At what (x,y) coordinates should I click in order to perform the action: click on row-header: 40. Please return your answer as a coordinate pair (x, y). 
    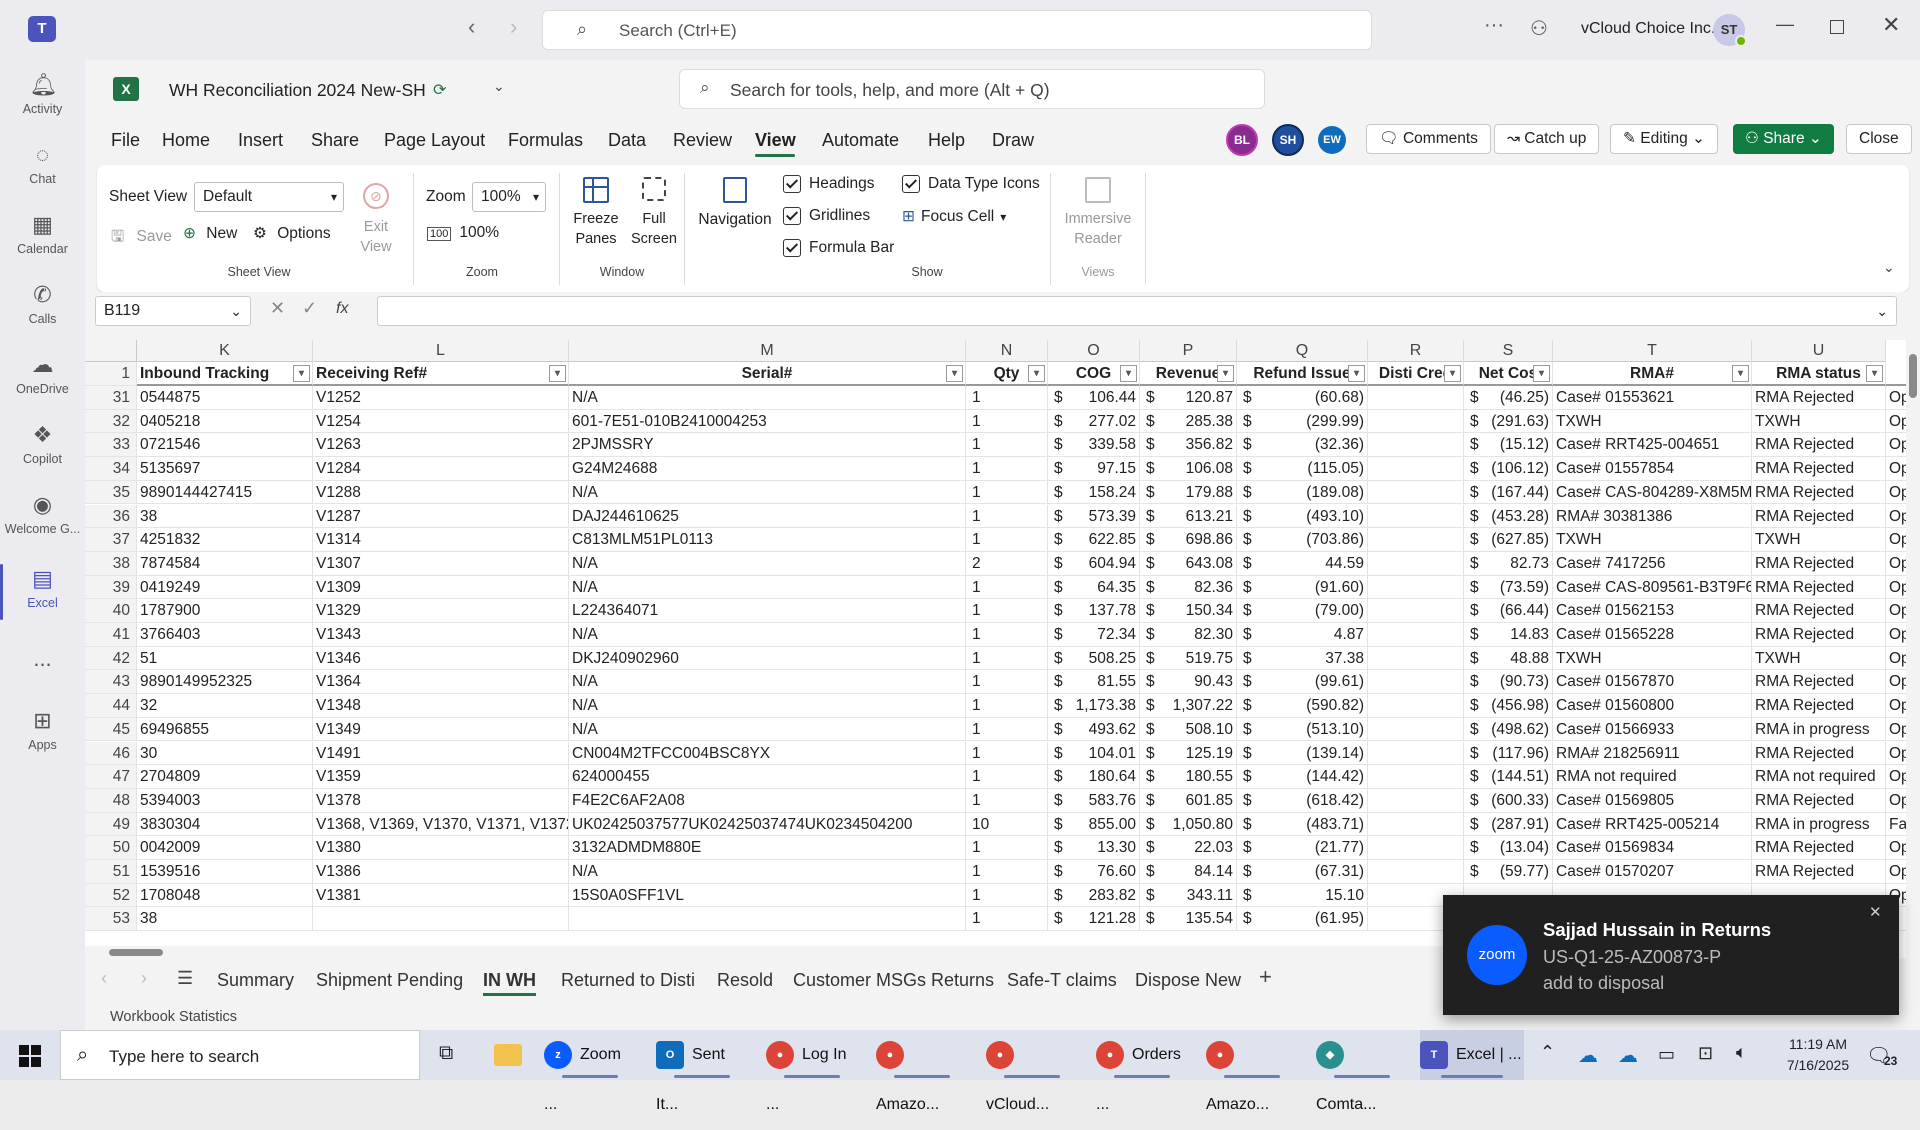
    Looking at the image, I should click on (111, 611).